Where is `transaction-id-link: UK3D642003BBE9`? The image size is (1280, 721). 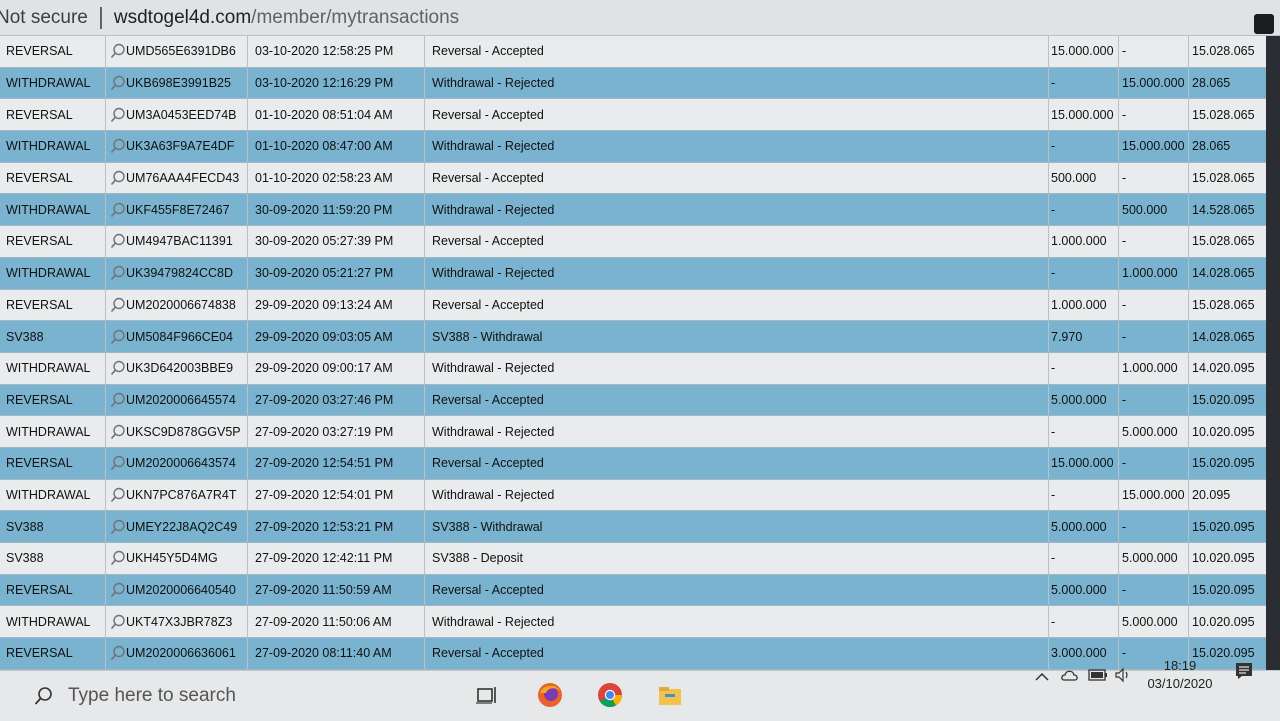 transaction-id-link: UK3D642003BBE9 is located at coordinates (179, 368).